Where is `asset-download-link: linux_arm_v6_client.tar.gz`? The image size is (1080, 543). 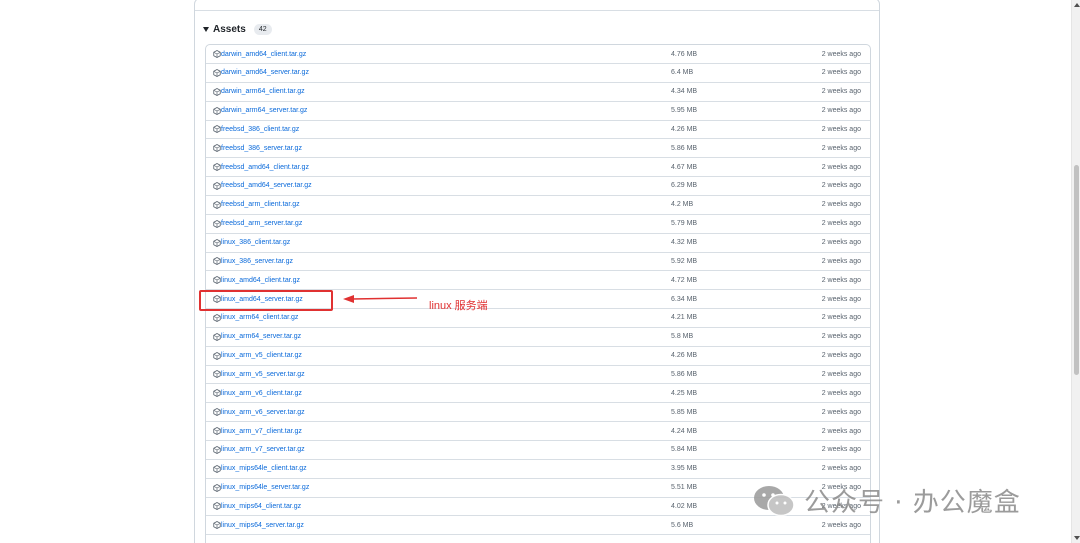
asset-download-link: linux_arm_v6_client.tar.gz is located at coordinates (261, 393).